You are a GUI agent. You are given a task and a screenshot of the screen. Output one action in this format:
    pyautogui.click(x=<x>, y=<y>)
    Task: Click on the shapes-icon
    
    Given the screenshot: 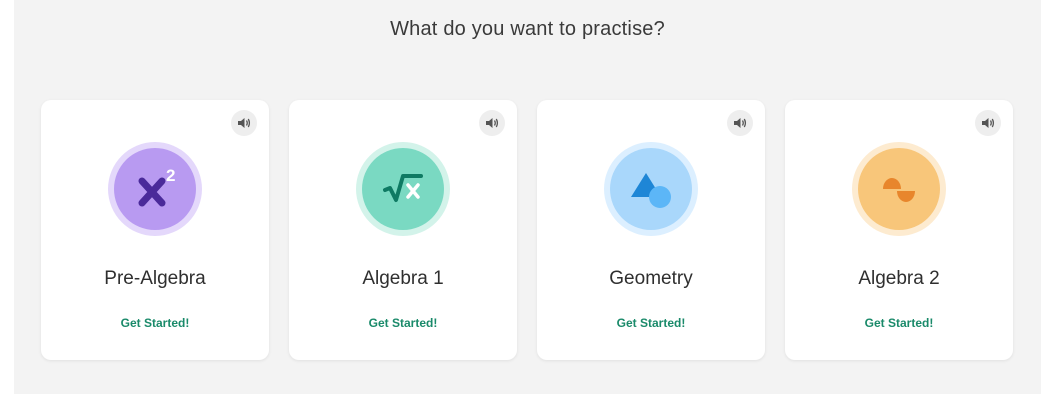 What is the action you would take?
    pyautogui.click(x=651, y=190)
    